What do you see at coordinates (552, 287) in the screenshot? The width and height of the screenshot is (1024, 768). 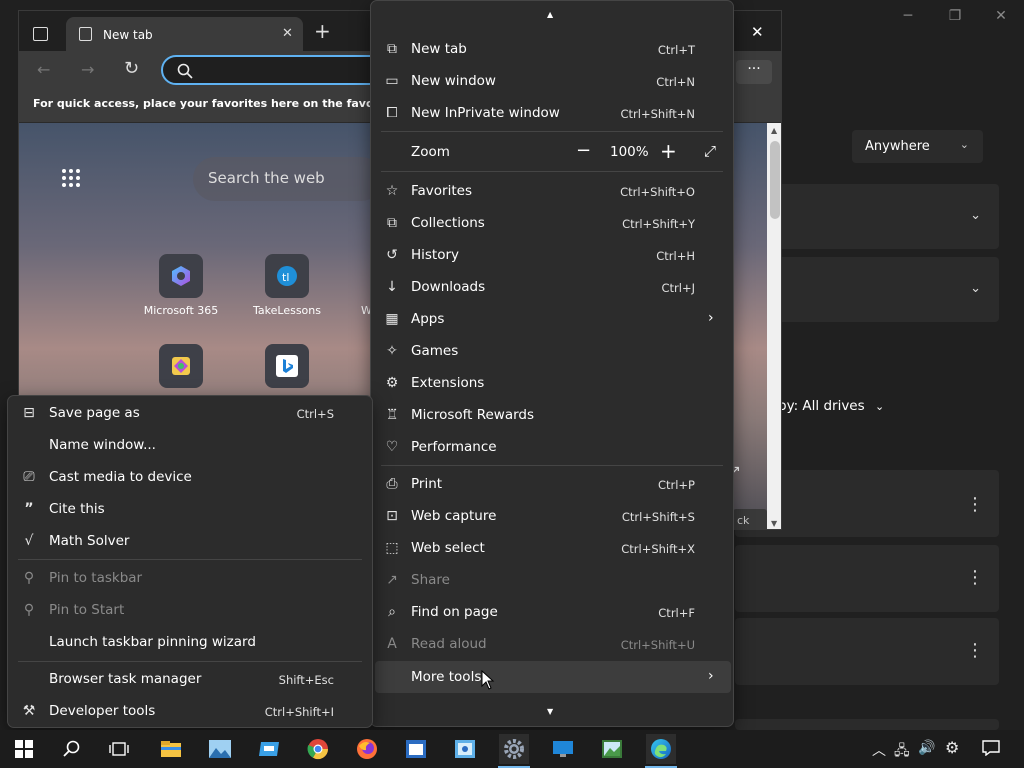 I see `menu-item-downloads: ↓ Downloads Ctrl+J` at bounding box center [552, 287].